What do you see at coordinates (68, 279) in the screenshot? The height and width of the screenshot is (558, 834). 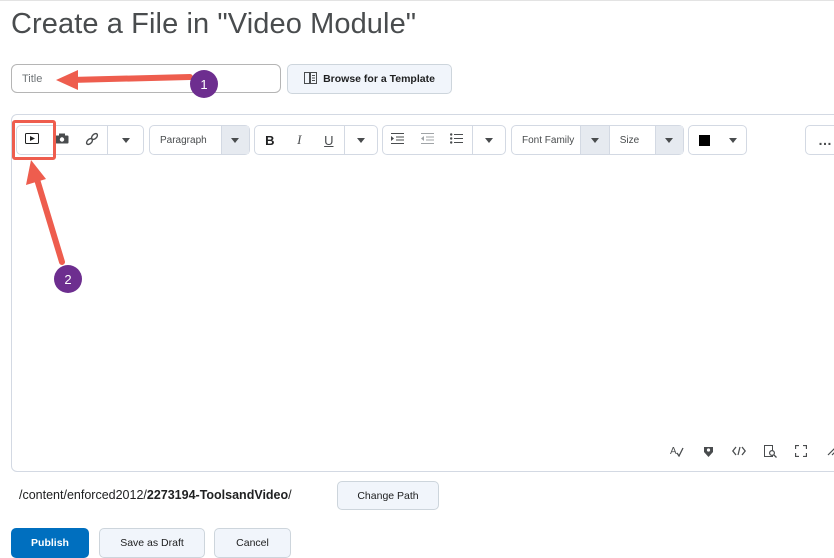 I see `step-callout-2: 2` at bounding box center [68, 279].